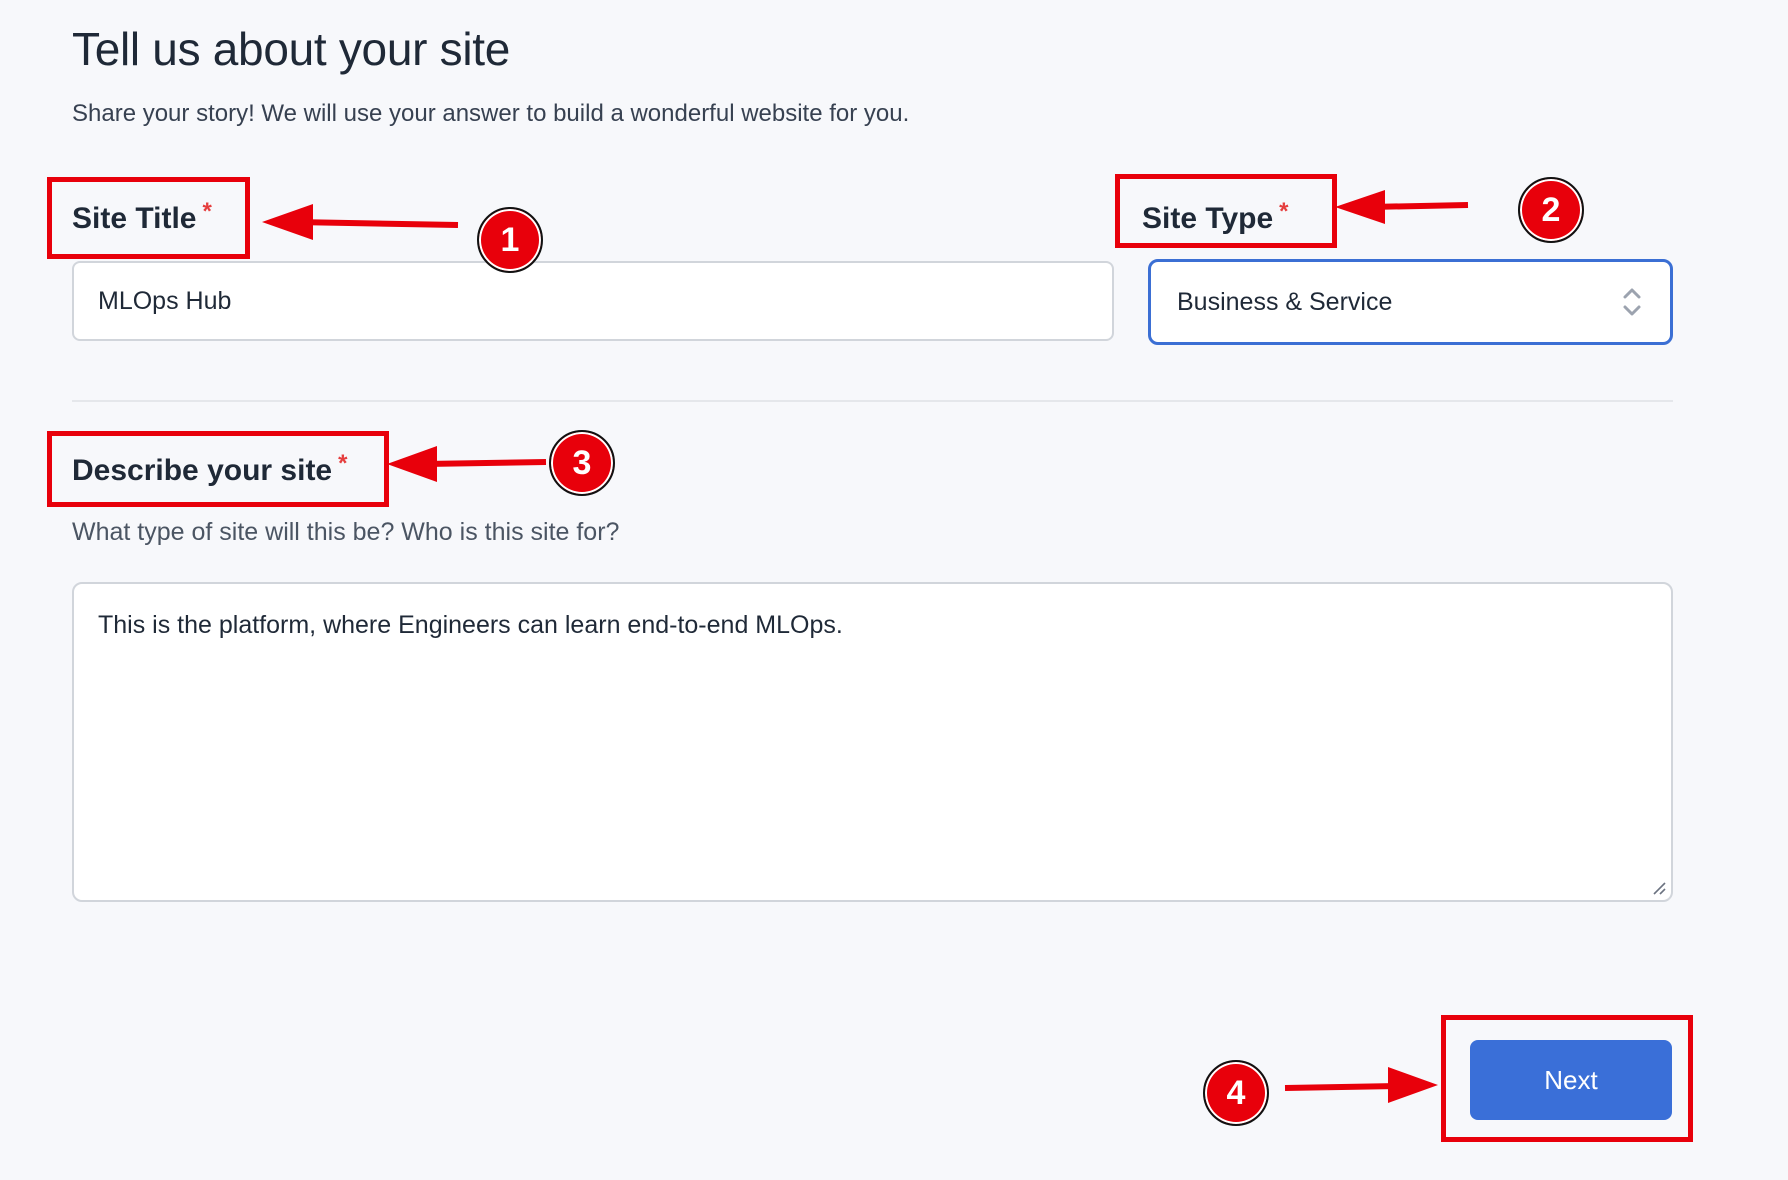  I want to click on annotation-box-description, so click(218, 469).